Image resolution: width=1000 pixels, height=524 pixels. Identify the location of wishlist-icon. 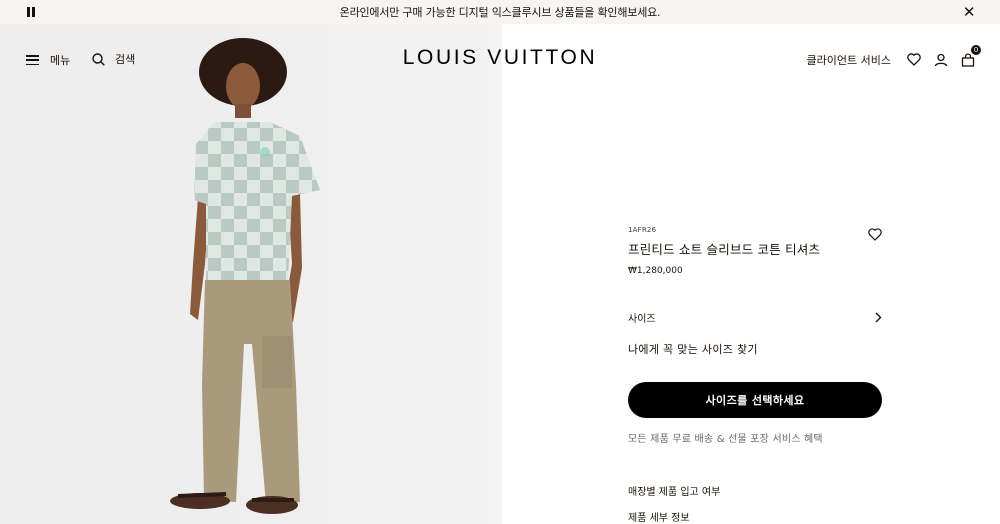
(913, 59).